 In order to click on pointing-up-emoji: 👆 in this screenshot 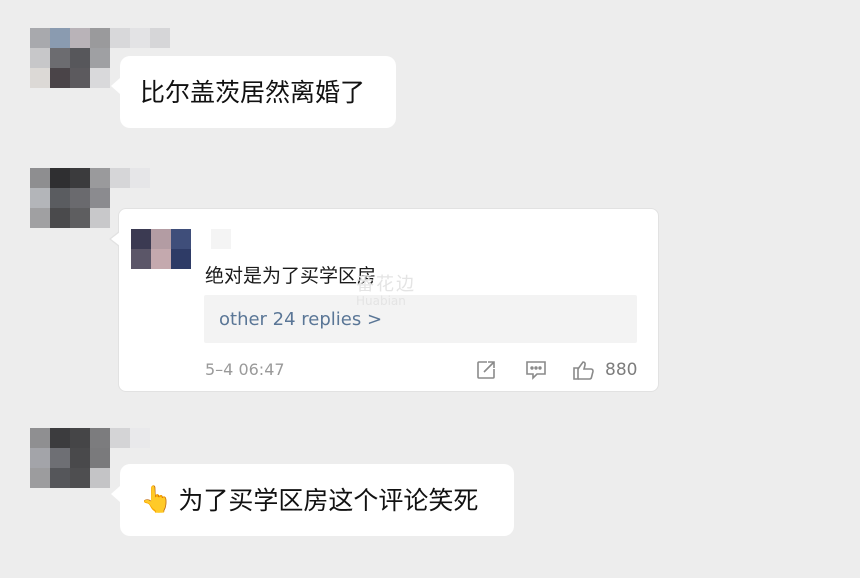, I will do `click(156, 500)`.